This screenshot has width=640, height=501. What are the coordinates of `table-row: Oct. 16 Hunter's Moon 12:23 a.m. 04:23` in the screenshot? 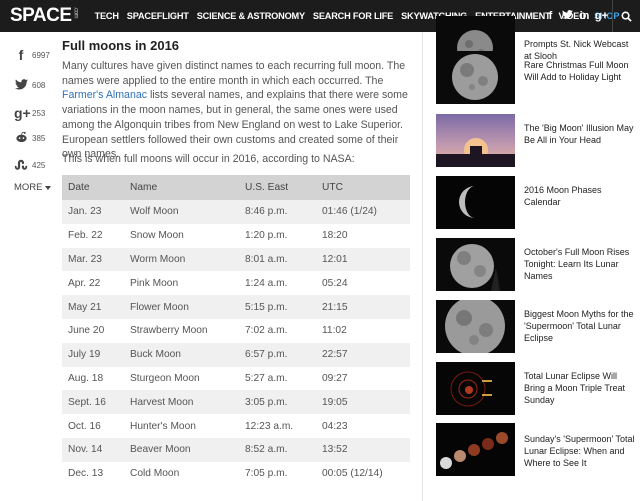 It's located at (236, 426).